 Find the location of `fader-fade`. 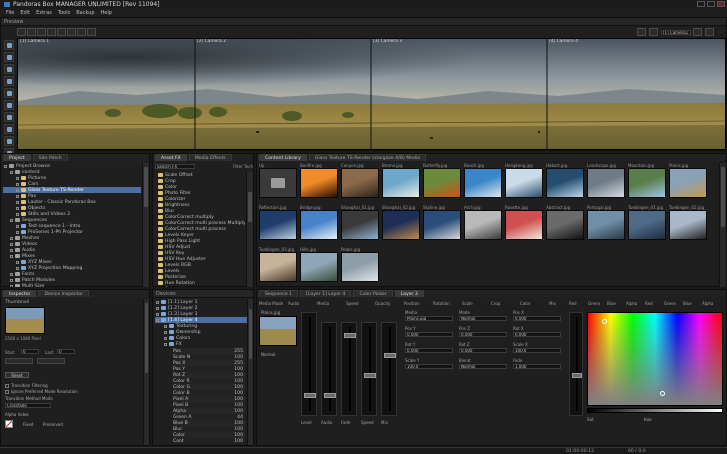

fader-fade is located at coordinates (349, 369).